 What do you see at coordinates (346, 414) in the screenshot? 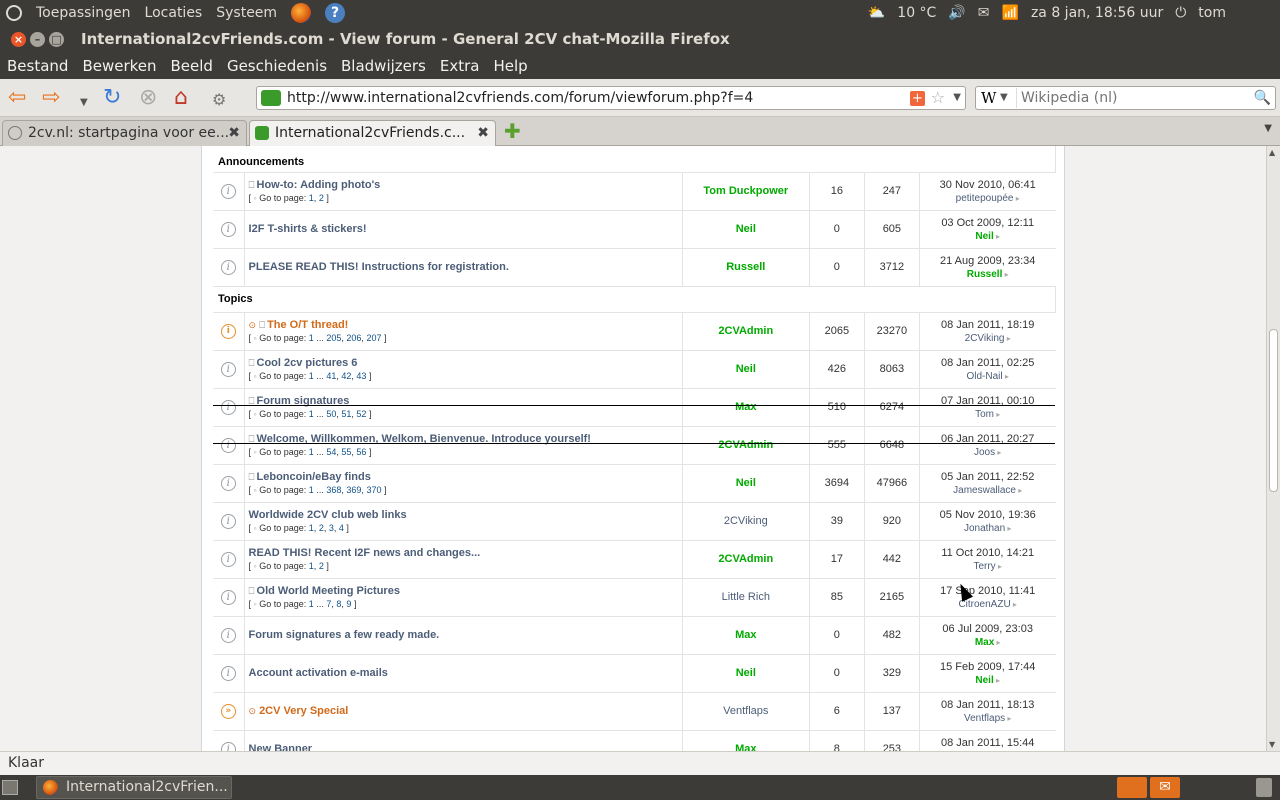
I see `page-link: 51` at bounding box center [346, 414].